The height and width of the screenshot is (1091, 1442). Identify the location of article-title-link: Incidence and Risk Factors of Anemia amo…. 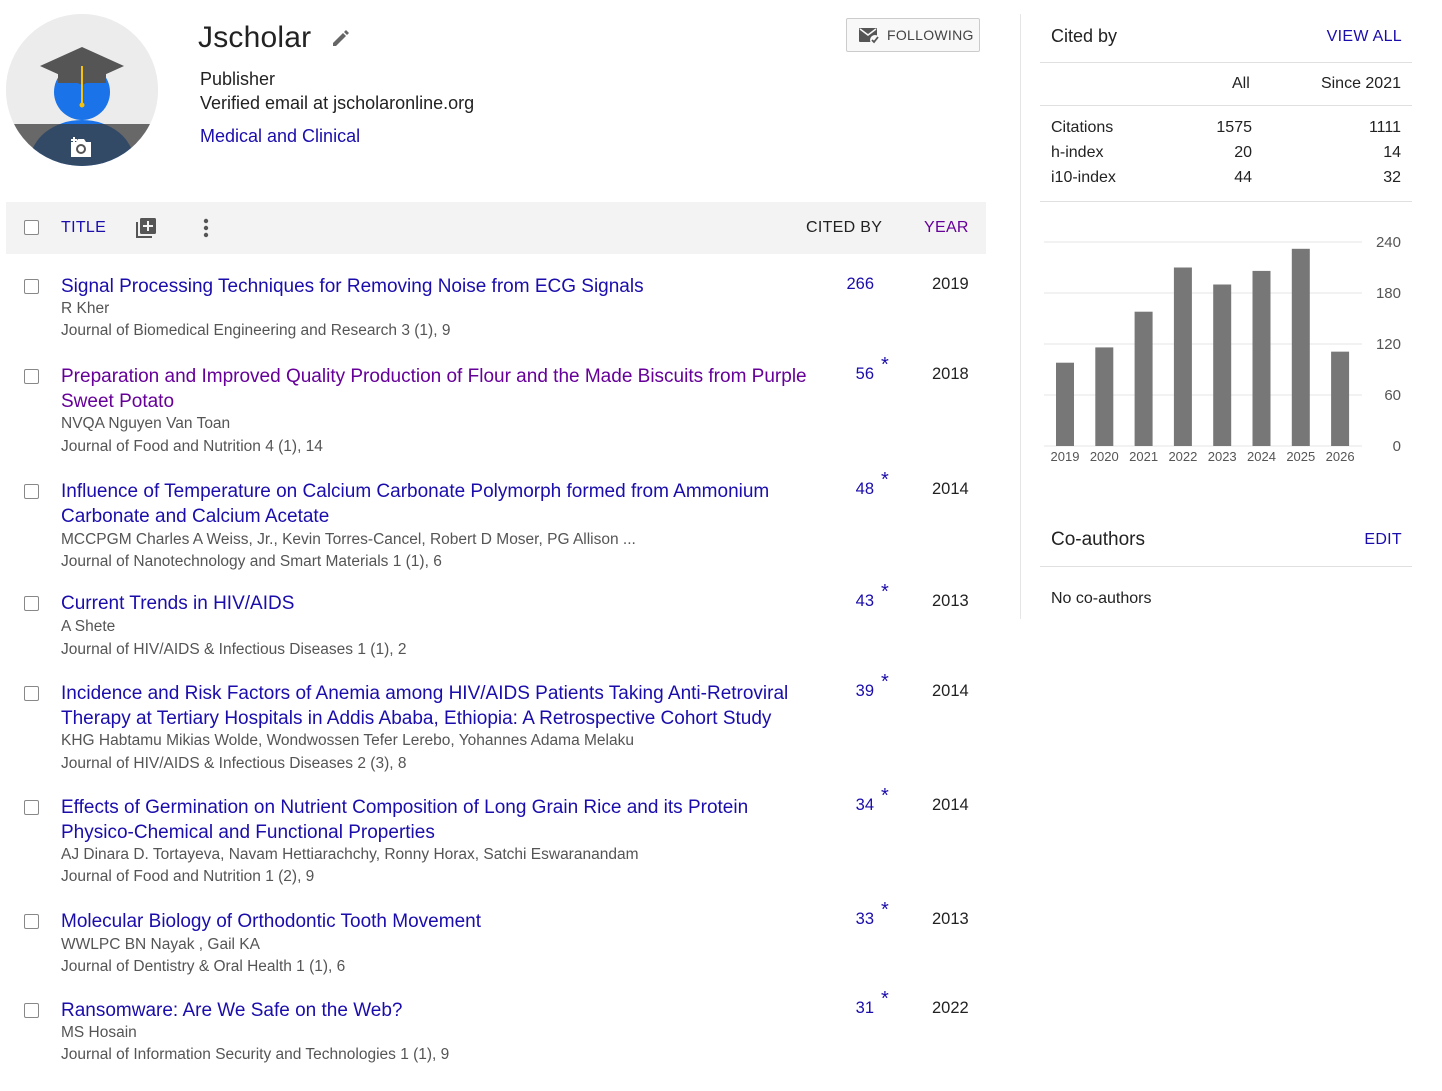
(436, 706).